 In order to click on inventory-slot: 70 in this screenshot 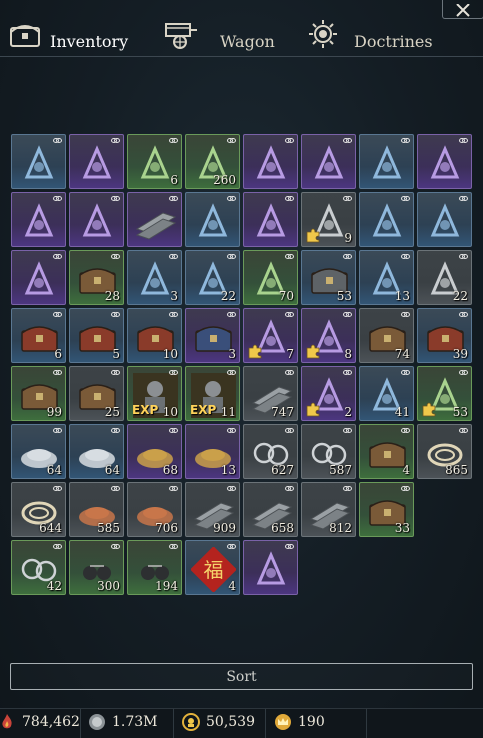, I will do `click(270, 277)`.